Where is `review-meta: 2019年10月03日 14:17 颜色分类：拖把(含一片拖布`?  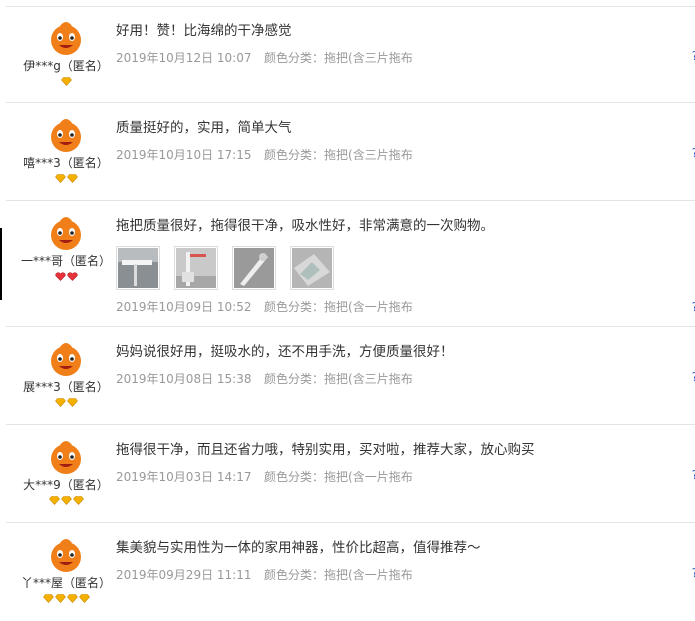
review-meta: 2019年10月03日 14:17 颜色分类：拖把(含一片拖布 is located at coordinates (401, 477).